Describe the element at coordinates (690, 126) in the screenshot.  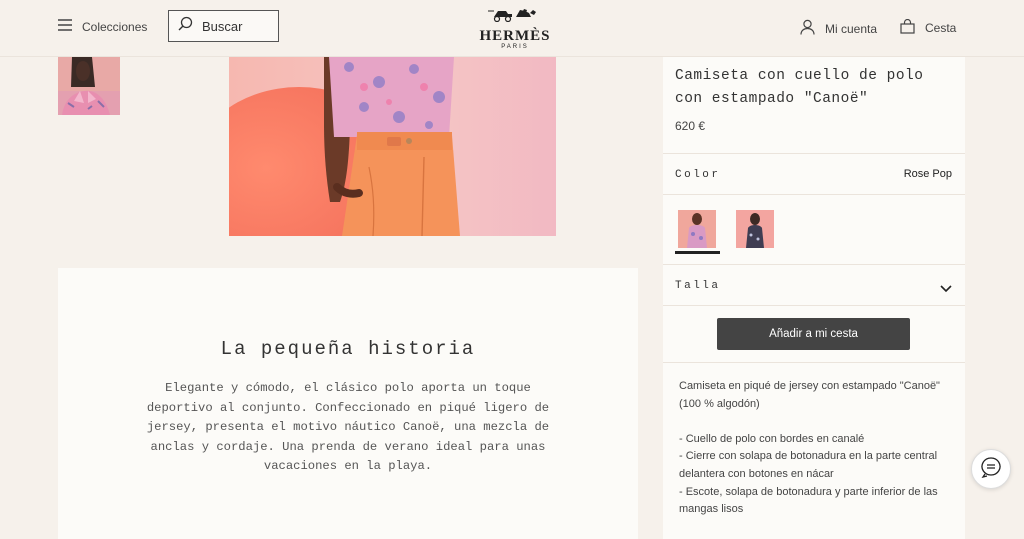
I see `product-price: 620 €` at that location.